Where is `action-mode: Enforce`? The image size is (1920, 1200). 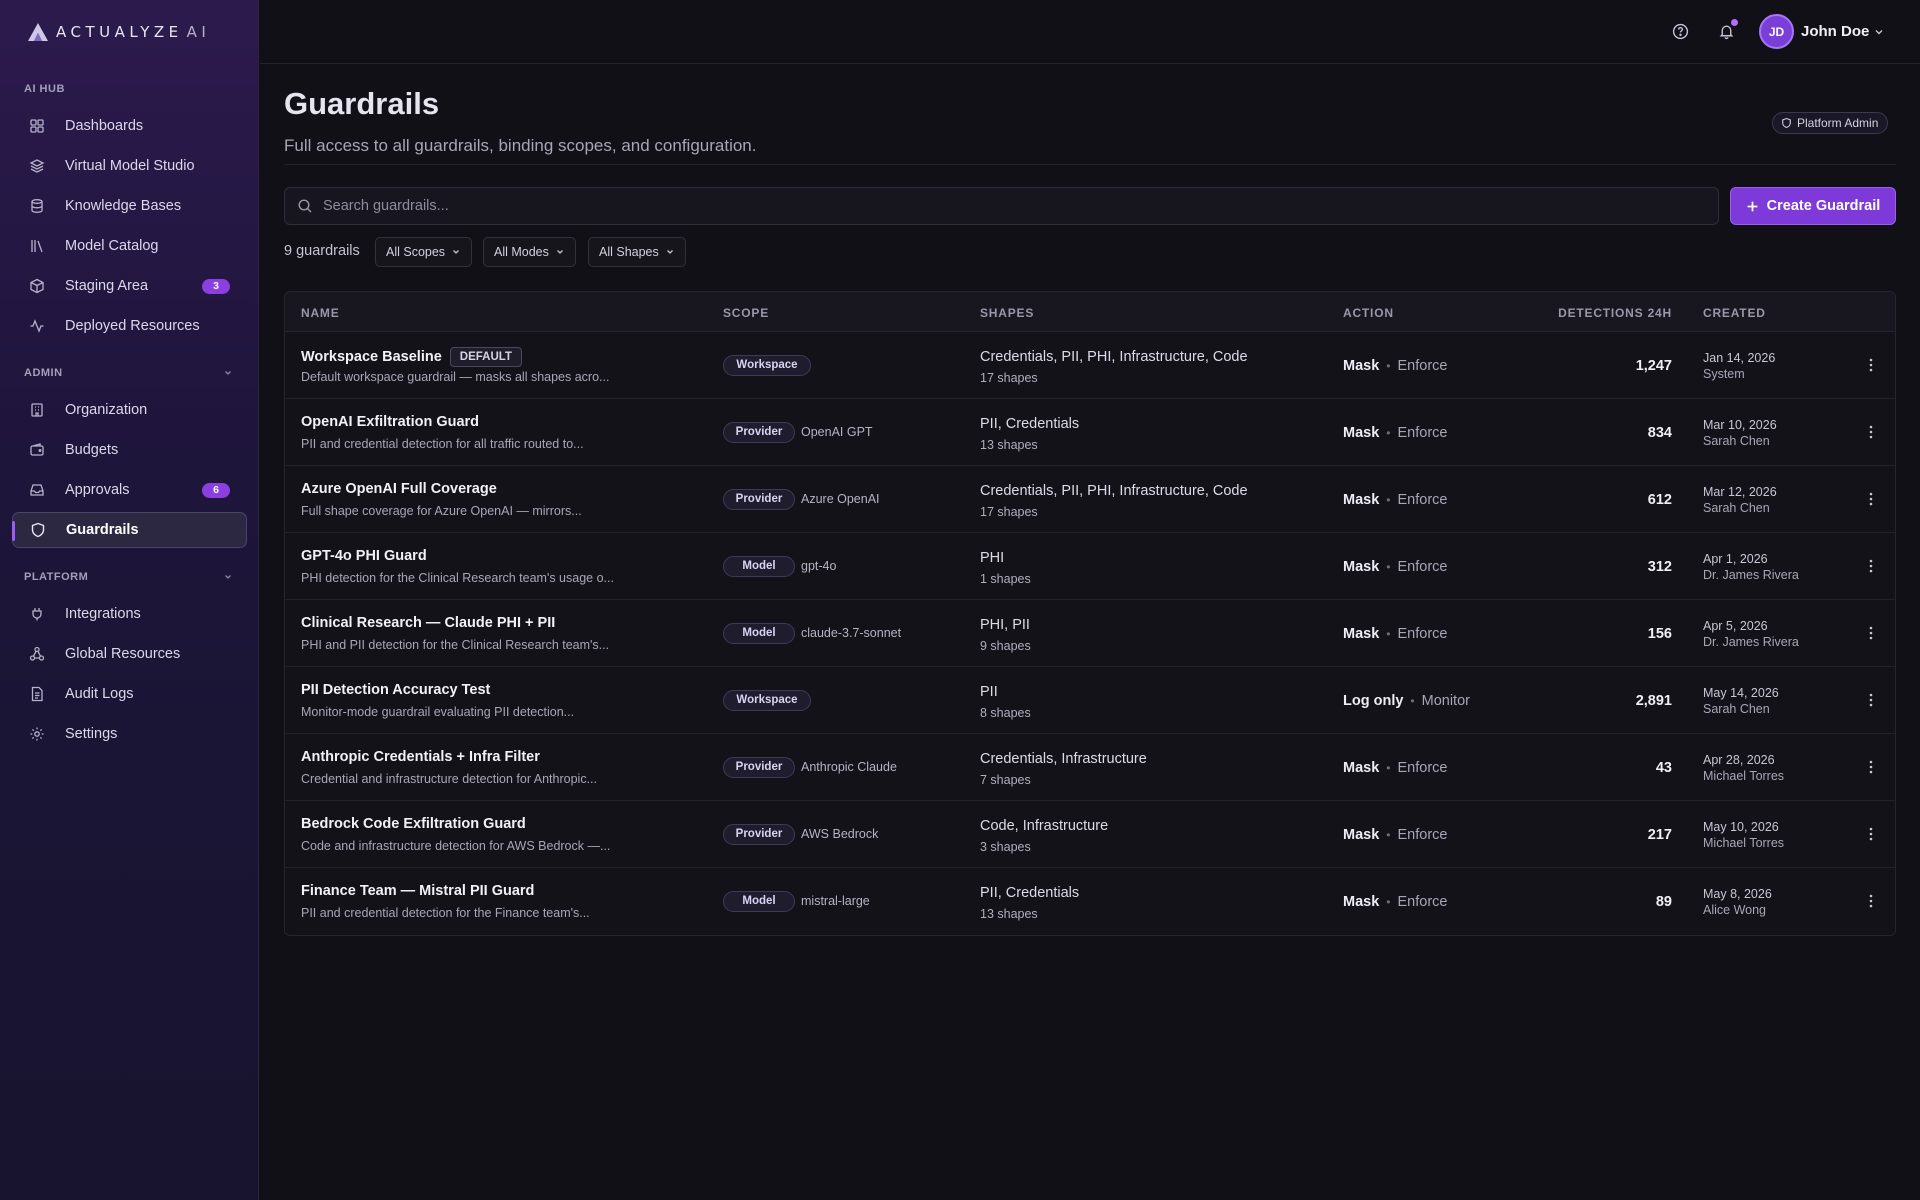 action-mode: Enforce is located at coordinates (1422, 768).